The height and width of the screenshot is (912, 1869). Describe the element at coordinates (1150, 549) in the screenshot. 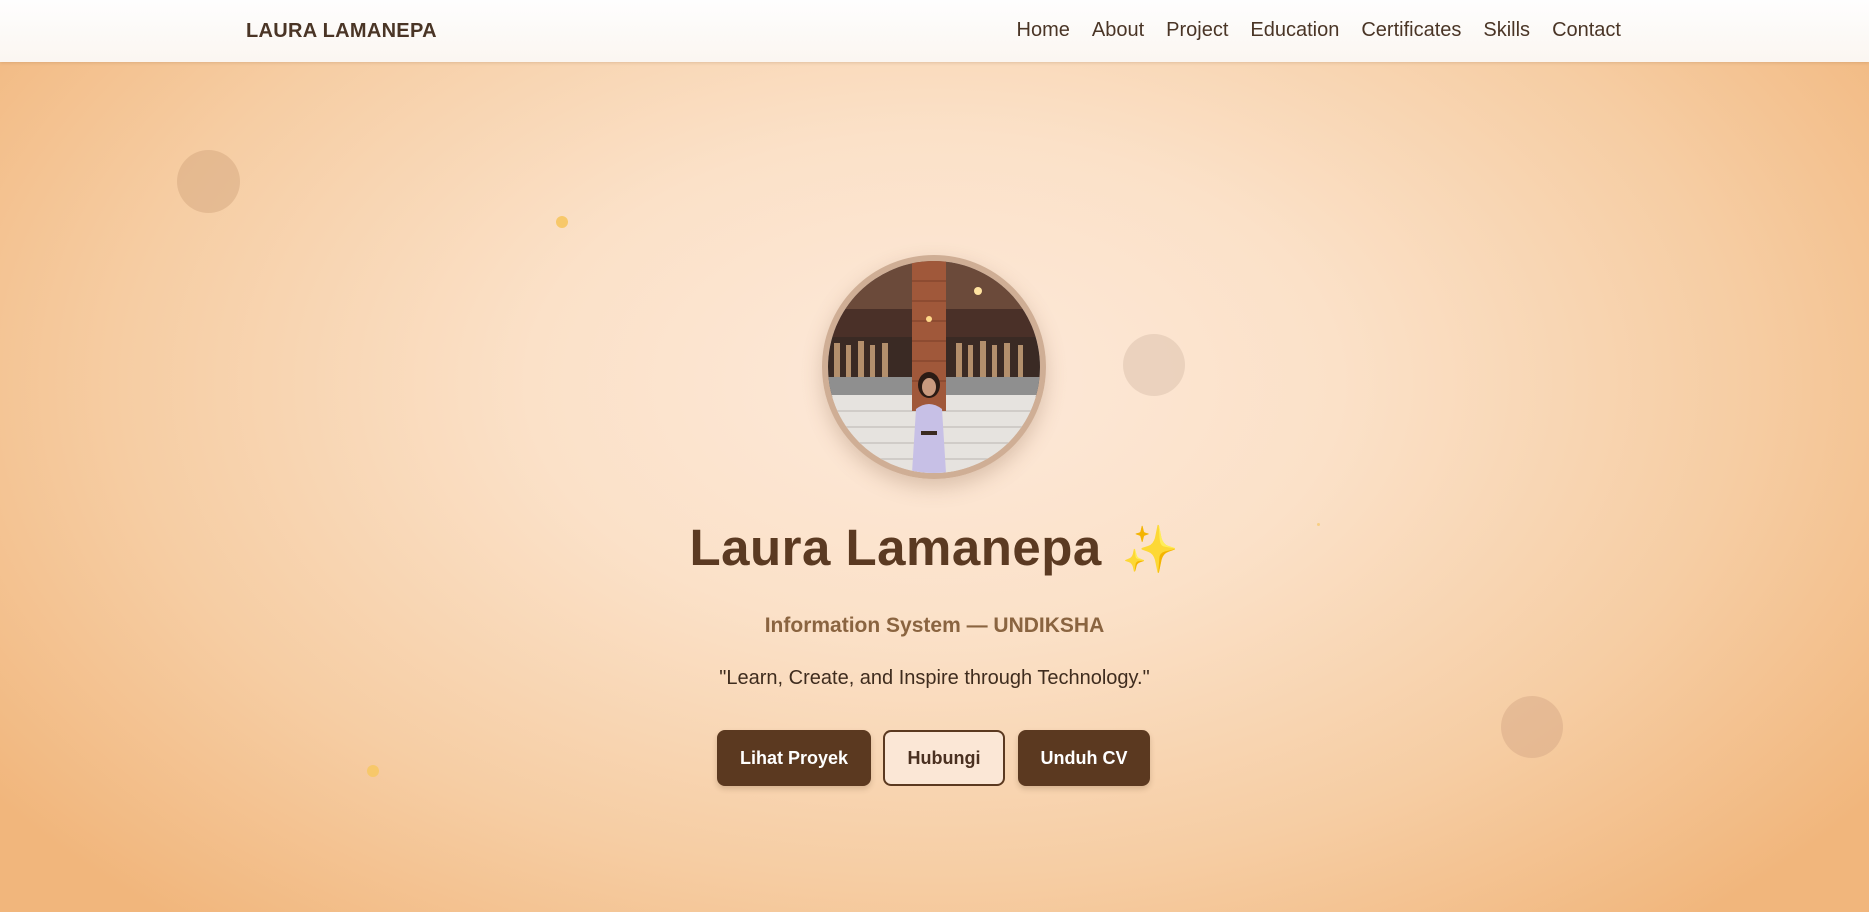

I see `sparkles-icon: ✨` at that location.